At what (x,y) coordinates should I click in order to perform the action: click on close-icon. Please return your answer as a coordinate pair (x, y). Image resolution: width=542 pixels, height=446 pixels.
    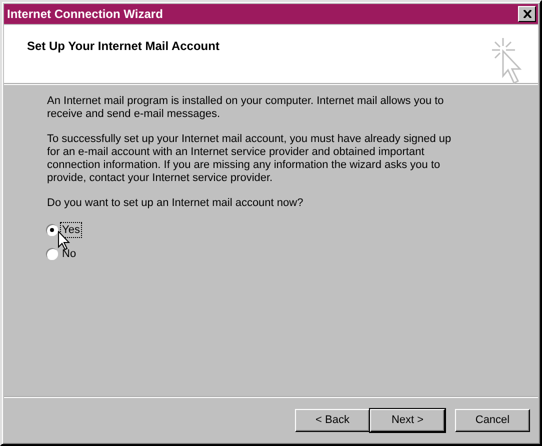
    Looking at the image, I should click on (527, 14).